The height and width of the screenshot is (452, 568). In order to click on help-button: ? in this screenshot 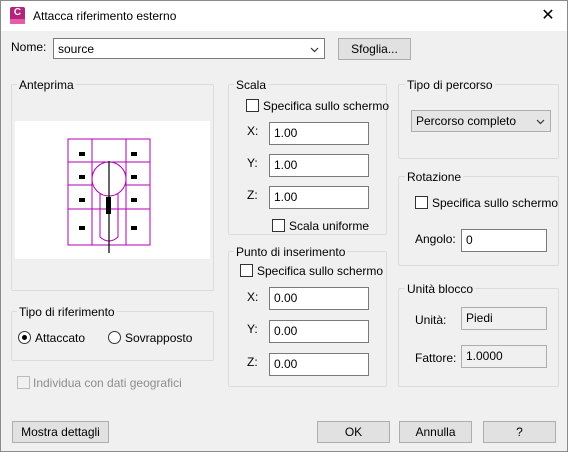, I will do `click(519, 432)`.